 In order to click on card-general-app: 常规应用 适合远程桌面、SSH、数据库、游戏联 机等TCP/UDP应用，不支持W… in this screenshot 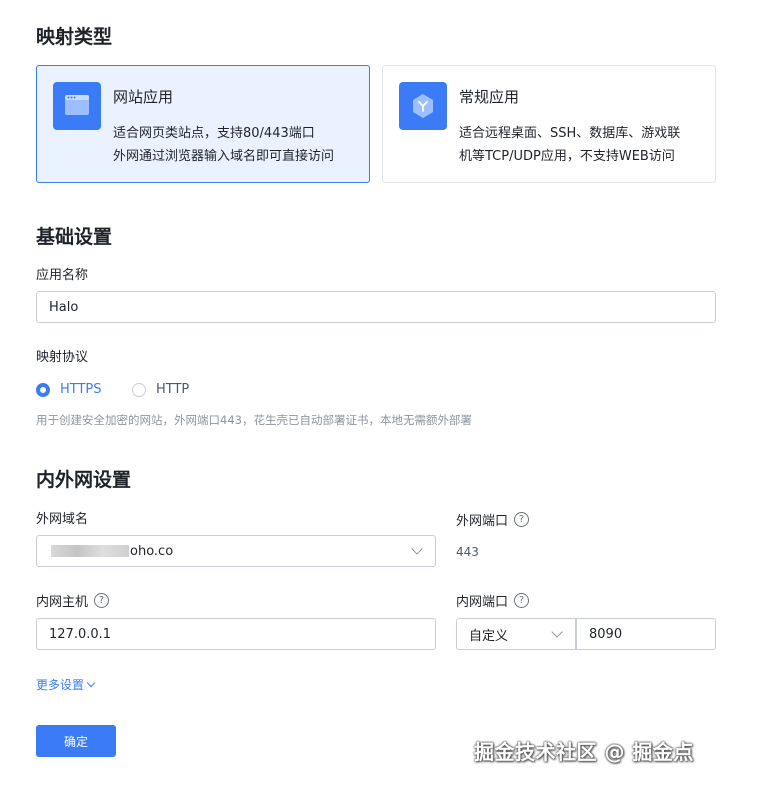, I will do `click(549, 124)`.